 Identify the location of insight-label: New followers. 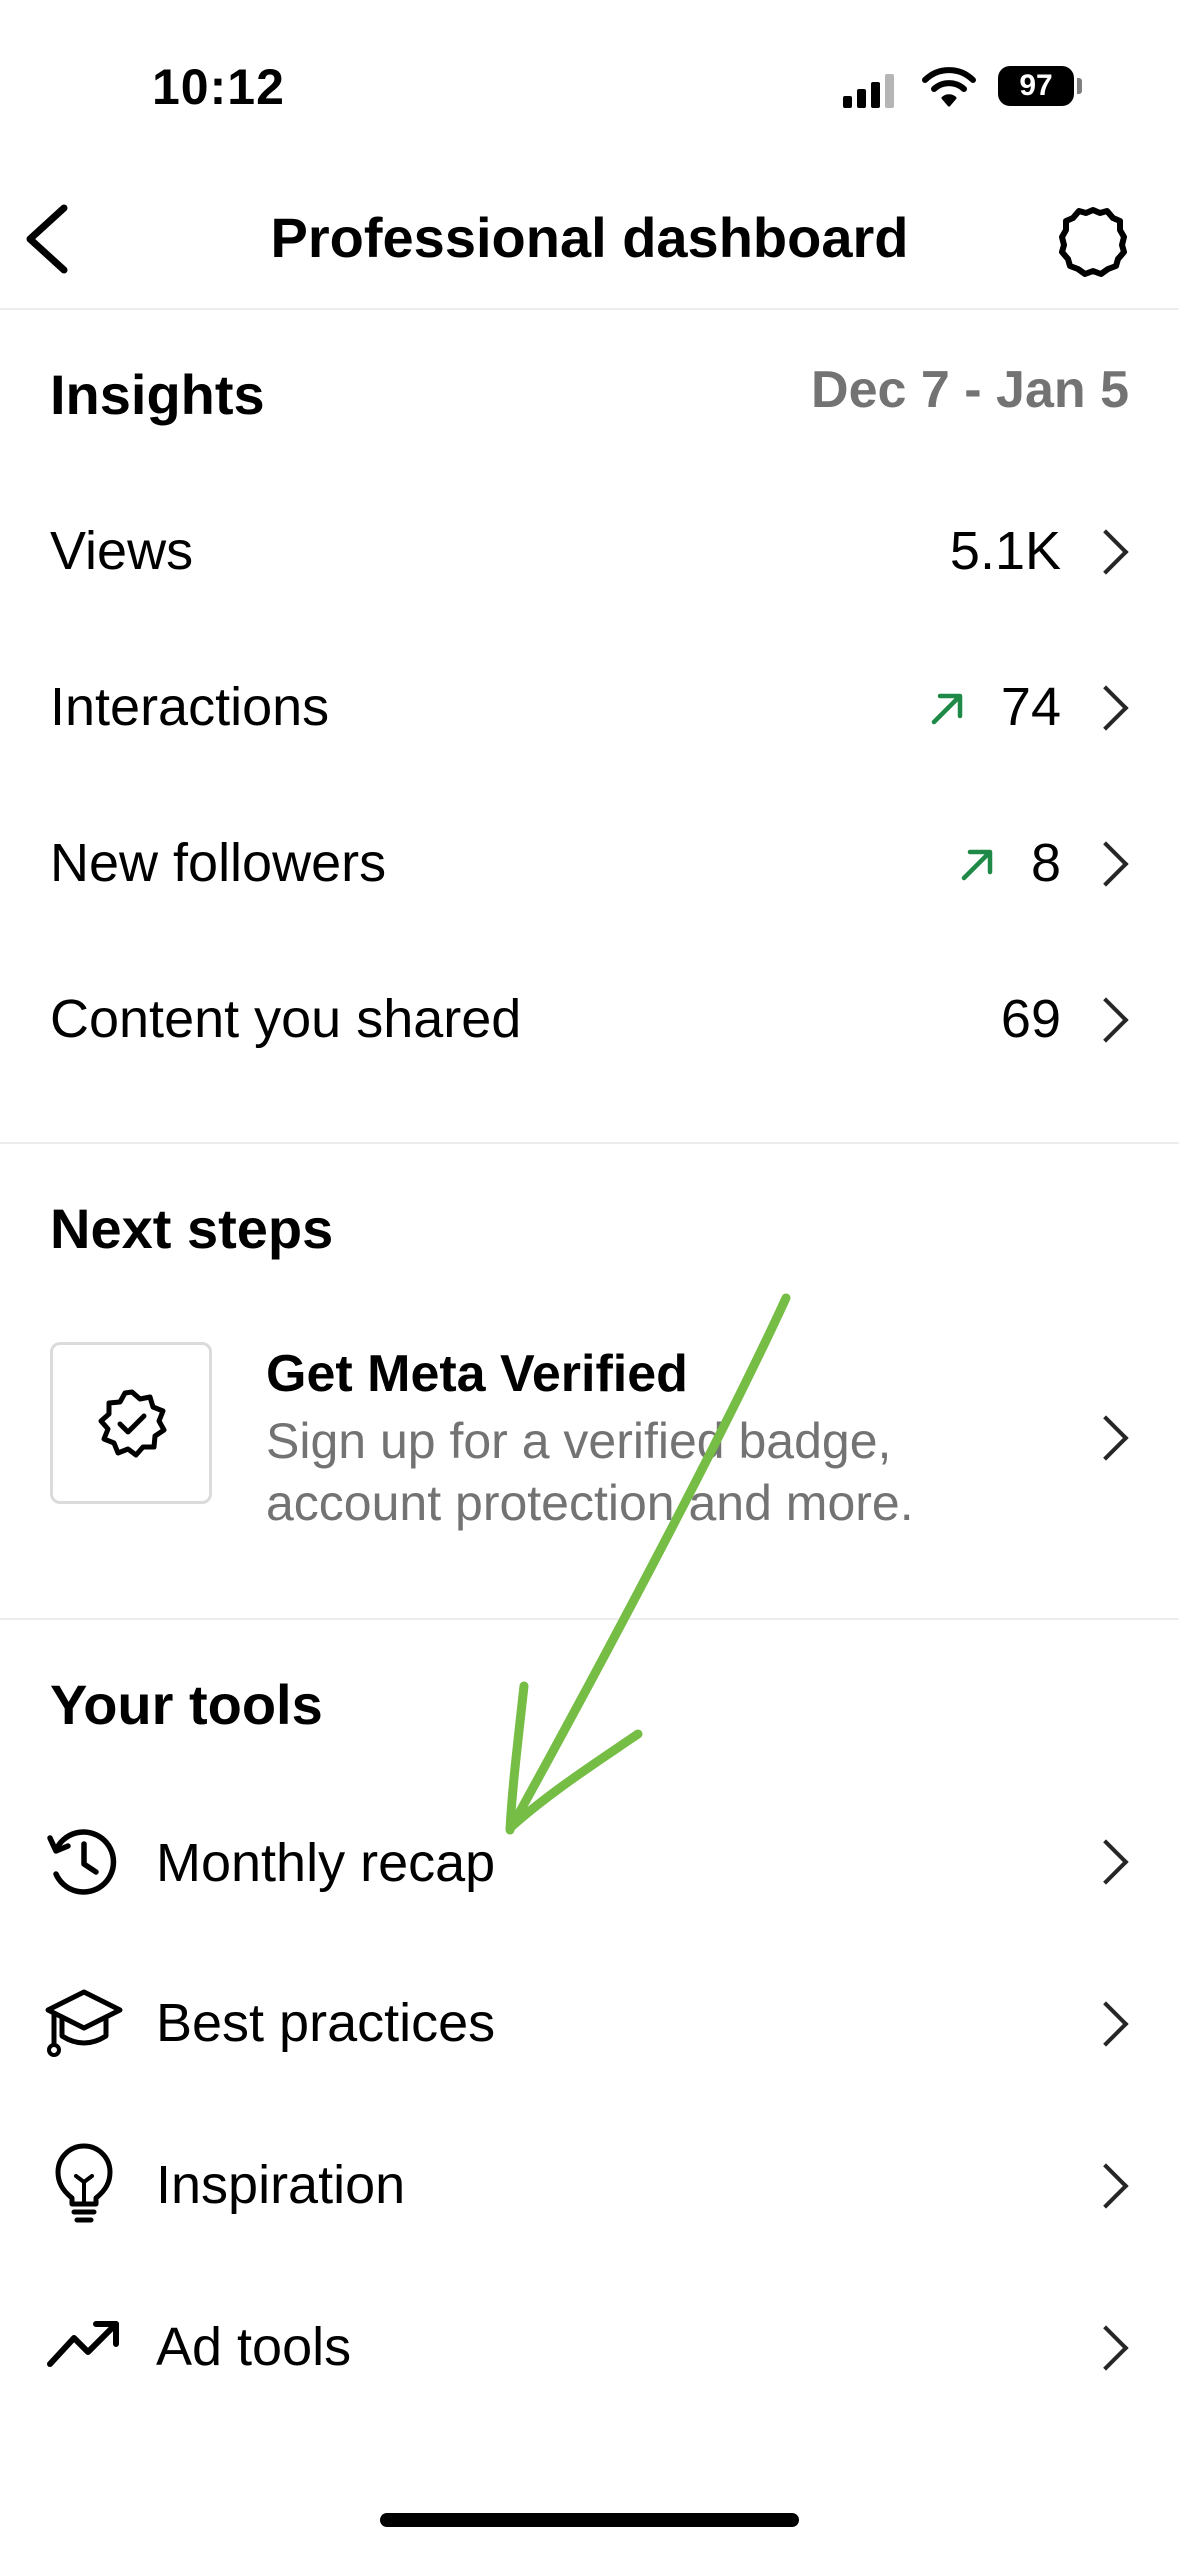
(218, 863).